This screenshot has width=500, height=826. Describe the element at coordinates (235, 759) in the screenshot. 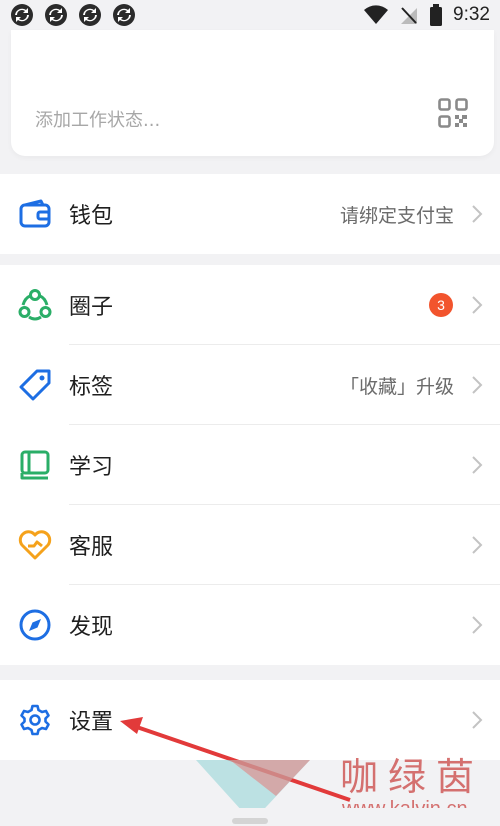

I see `annotation-arrow` at that location.